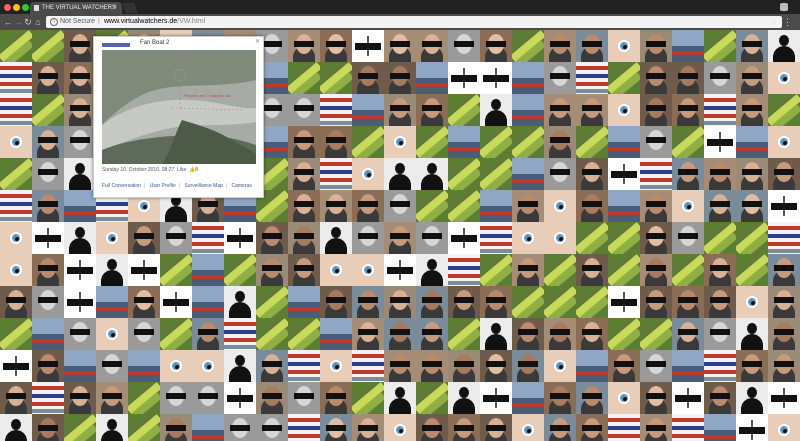  I want to click on maximize-window-button, so click(25, 7).